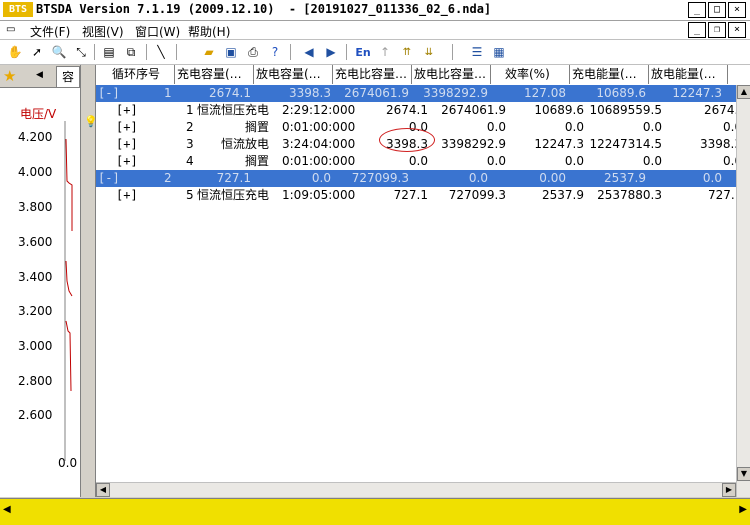 The width and height of the screenshot is (750, 525). Describe the element at coordinates (103, 490) in the screenshot. I see `scroll-left-icon: ◀` at that location.